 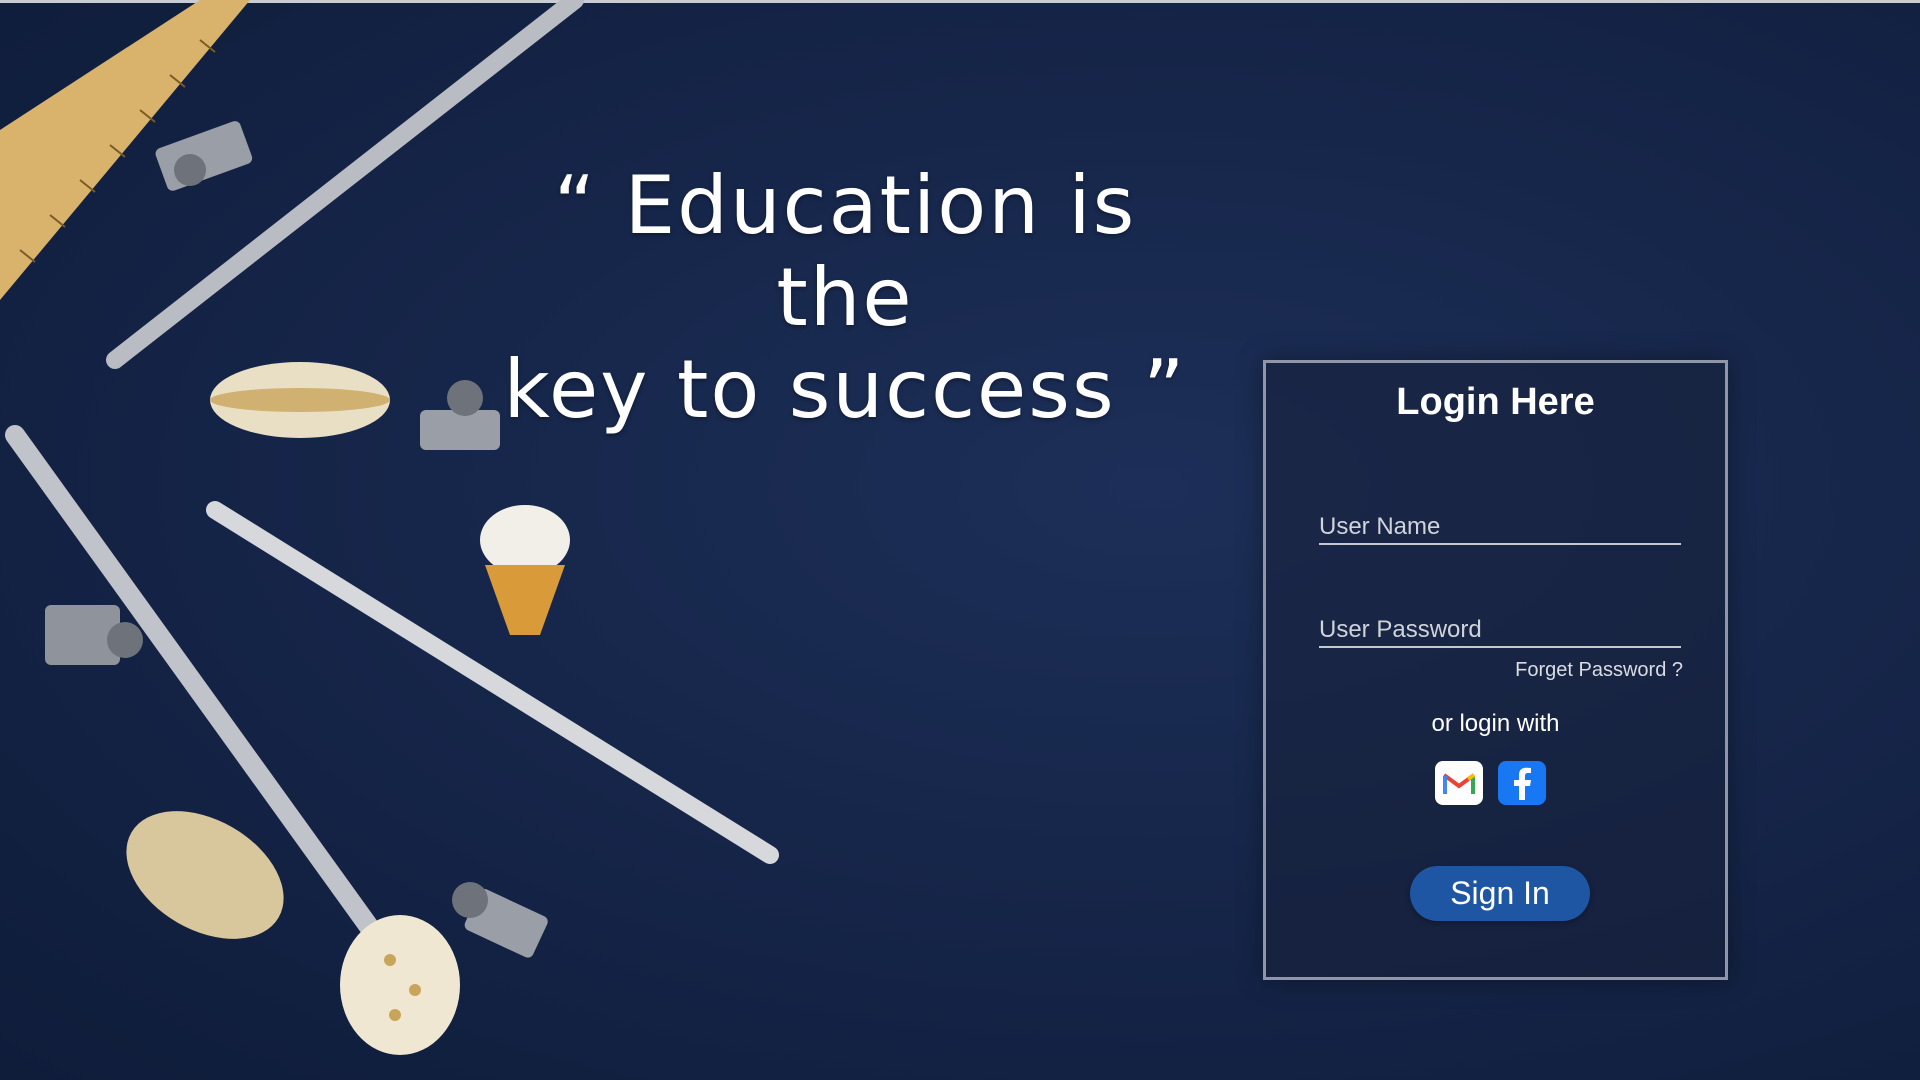 I want to click on username-field-wrapper, so click(x=1500, y=529).